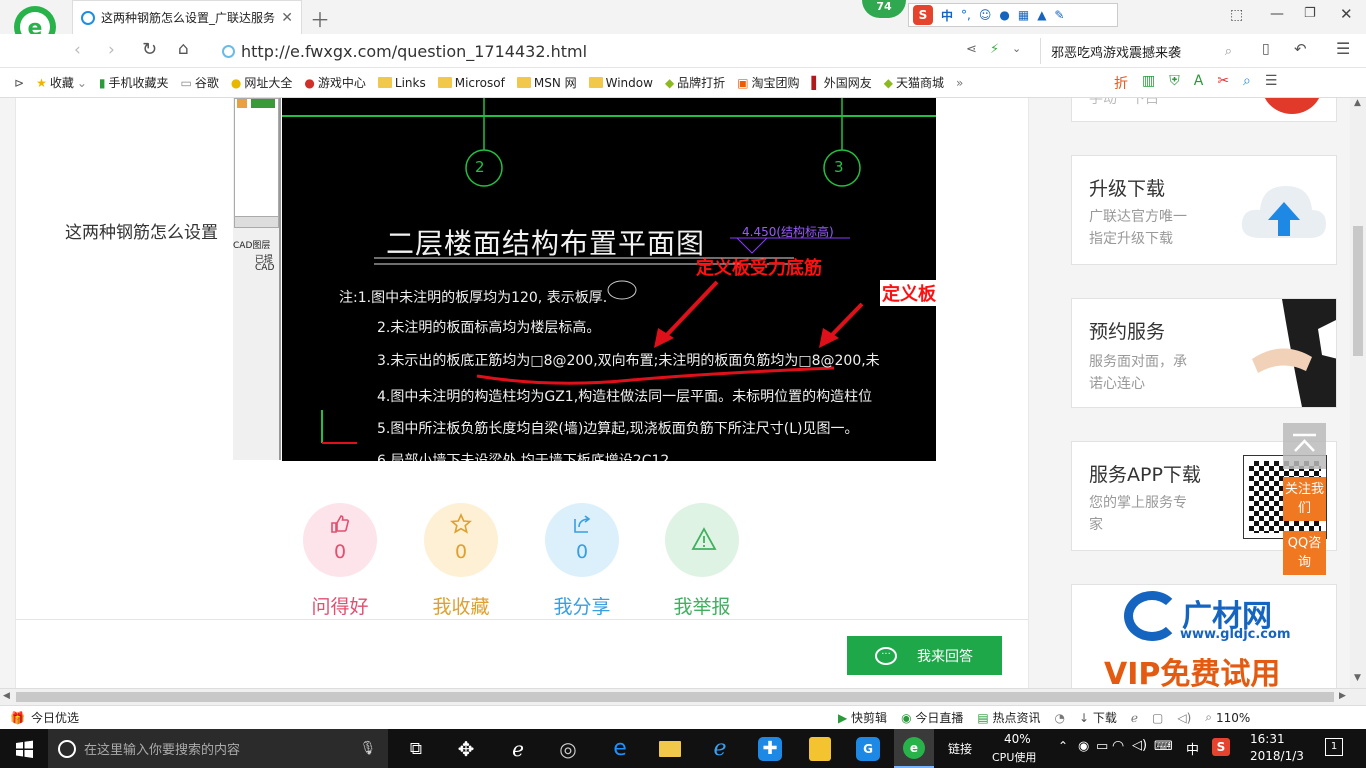 Image resolution: width=1366 pixels, height=768 pixels. I want to click on status-item-download: ↓ 下载, so click(1098, 717).